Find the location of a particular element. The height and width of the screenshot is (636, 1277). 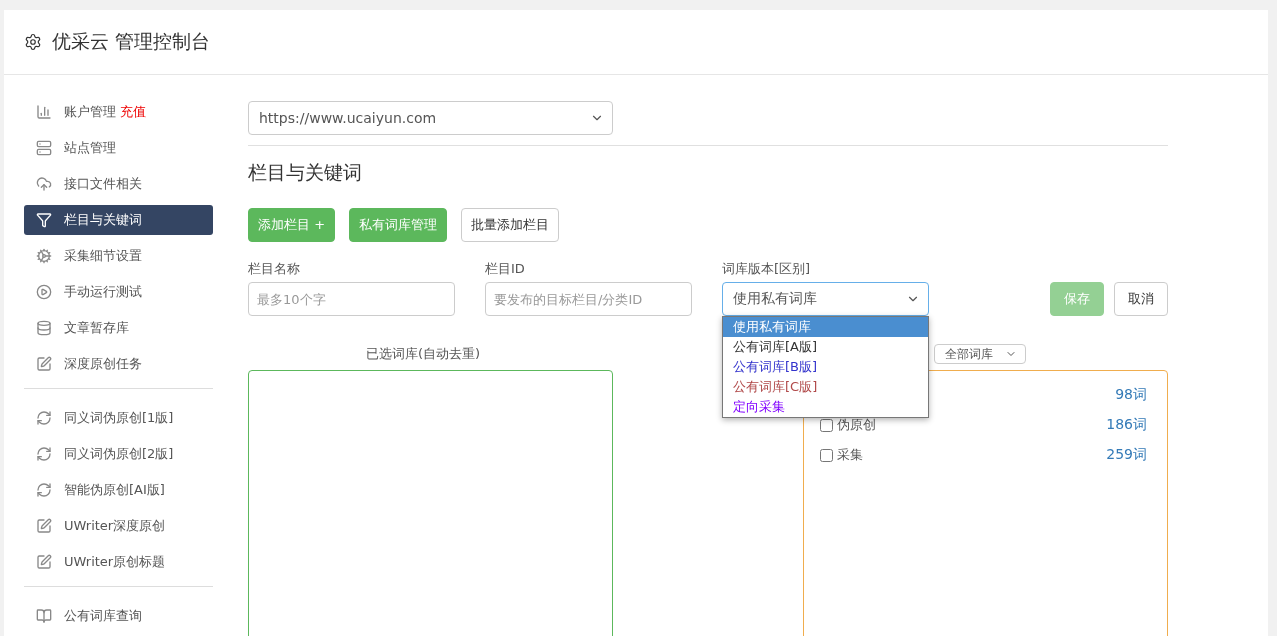

name-input: 最多10个字 is located at coordinates (351, 299).